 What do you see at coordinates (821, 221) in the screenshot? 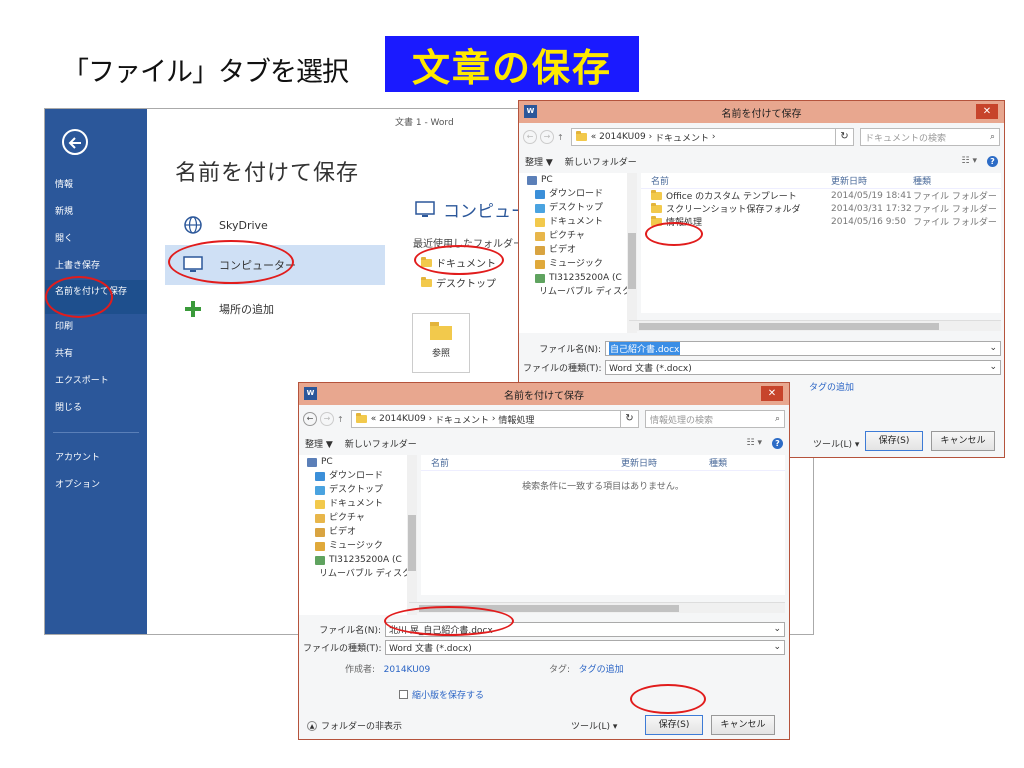
I see `file-row: 情報処理 2014/05/16 9:50 ファイル フォルダー` at bounding box center [821, 221].